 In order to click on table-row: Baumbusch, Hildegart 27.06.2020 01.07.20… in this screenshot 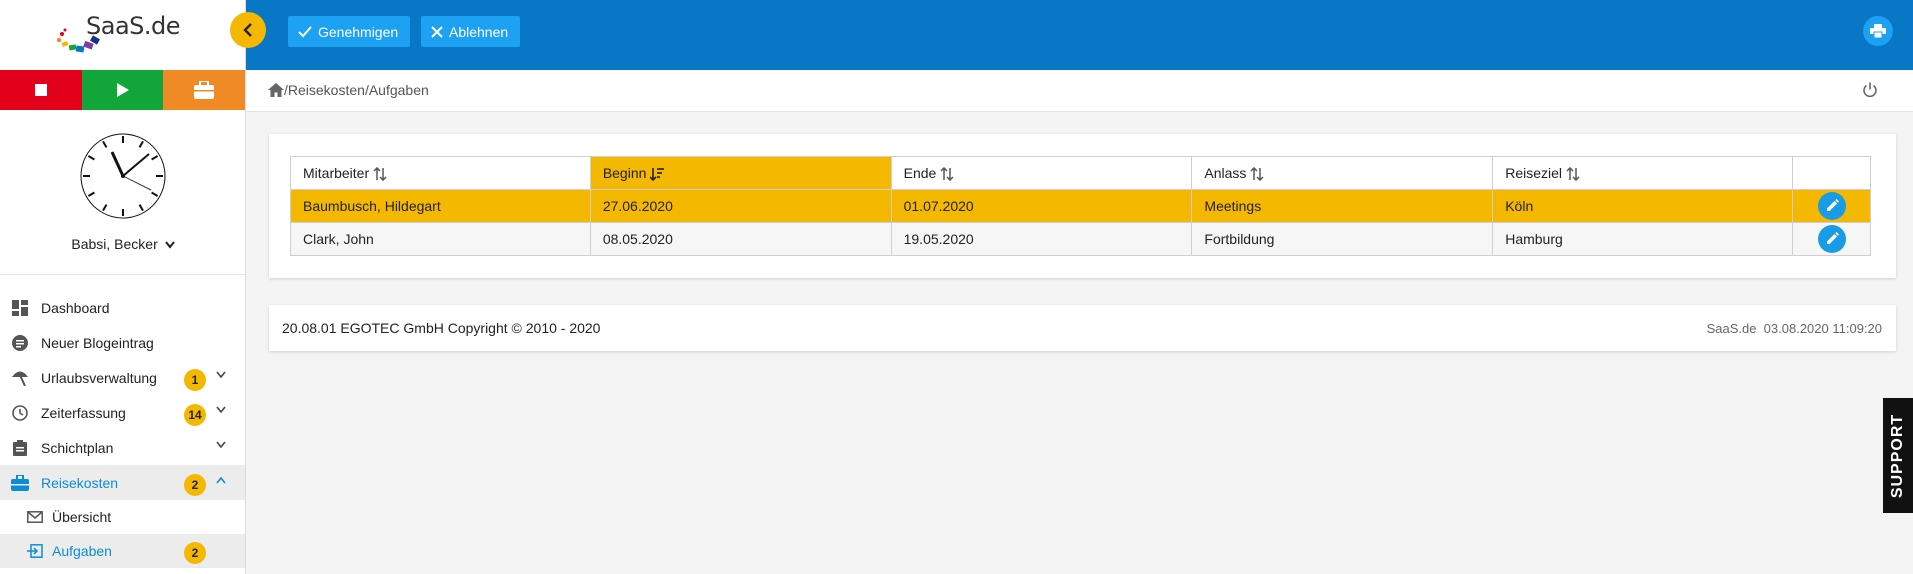, I will do `click(1080, 206)`.